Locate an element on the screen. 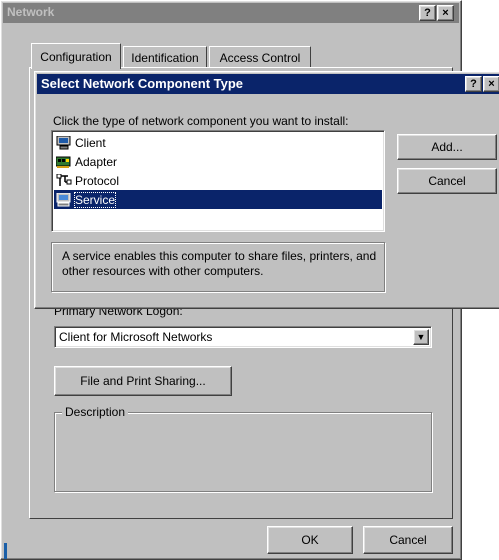 This screenshot has height=560, width=499. list-item-service: Service is located at coordinates (218, 199).